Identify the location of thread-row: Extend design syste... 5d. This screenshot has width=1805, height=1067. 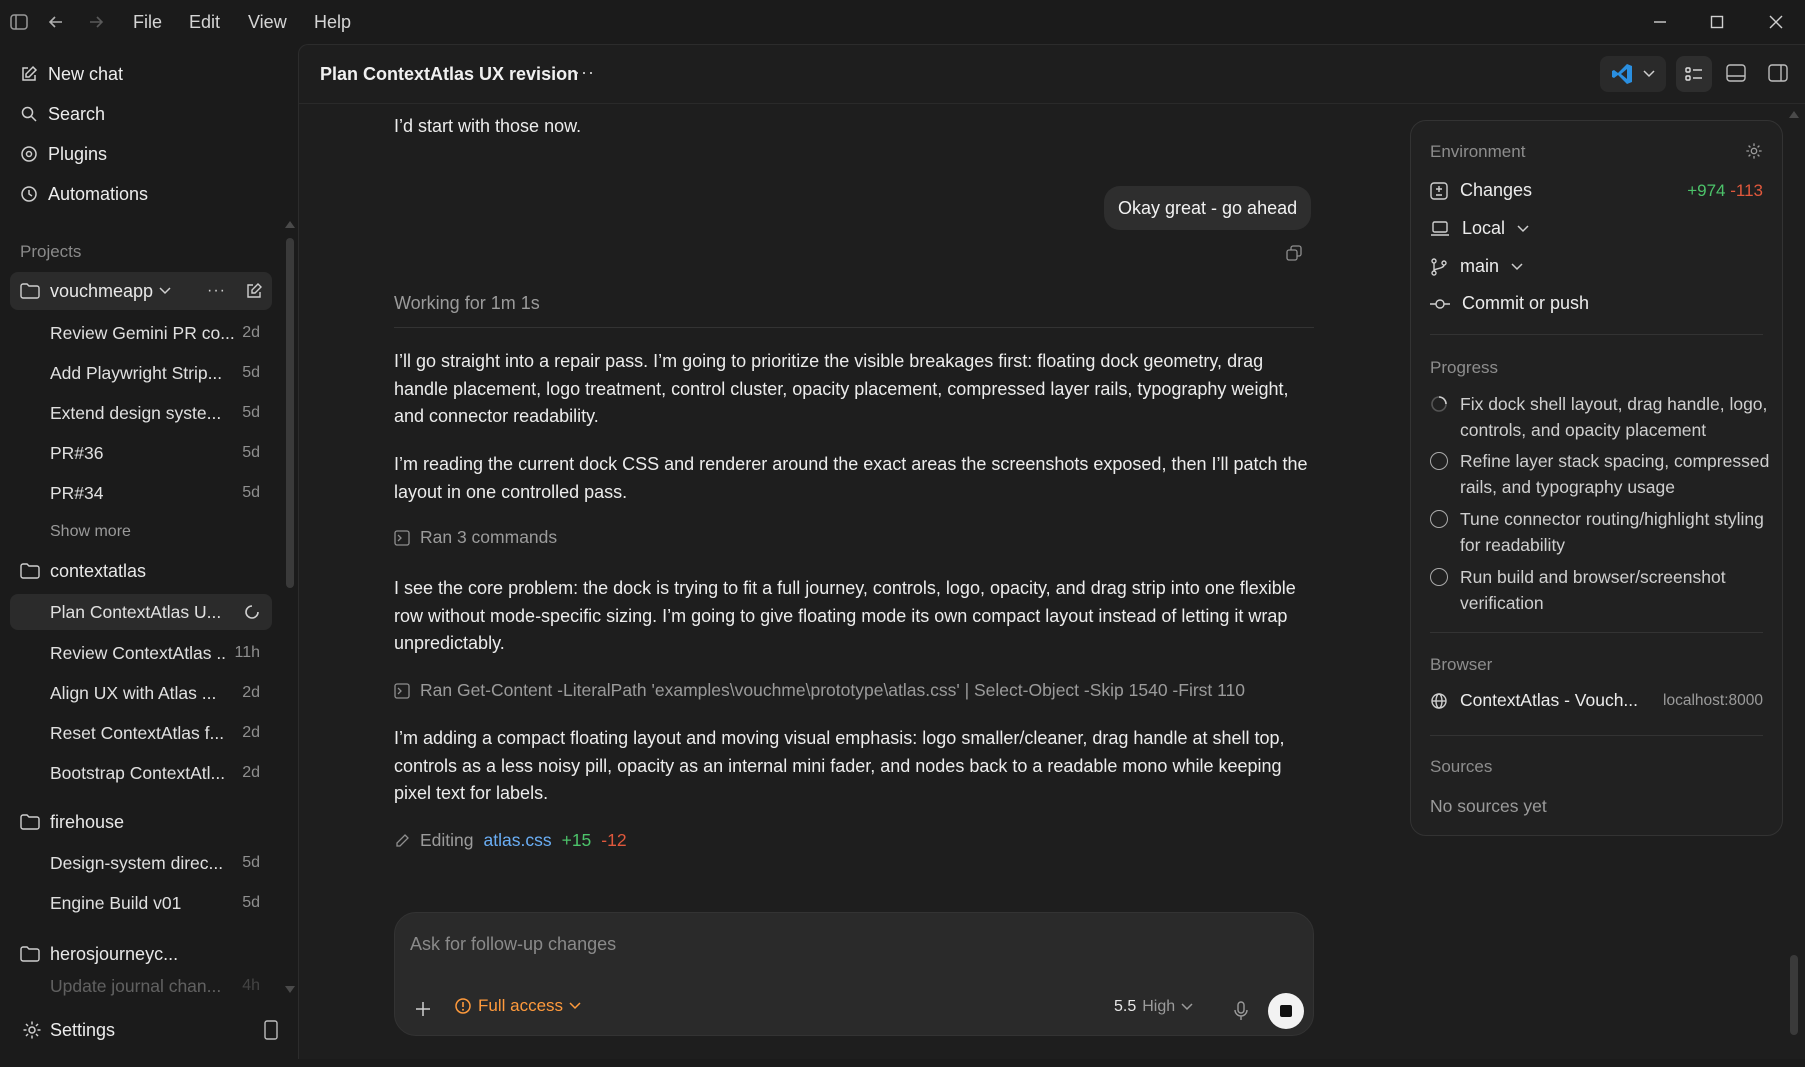
(141, 413).